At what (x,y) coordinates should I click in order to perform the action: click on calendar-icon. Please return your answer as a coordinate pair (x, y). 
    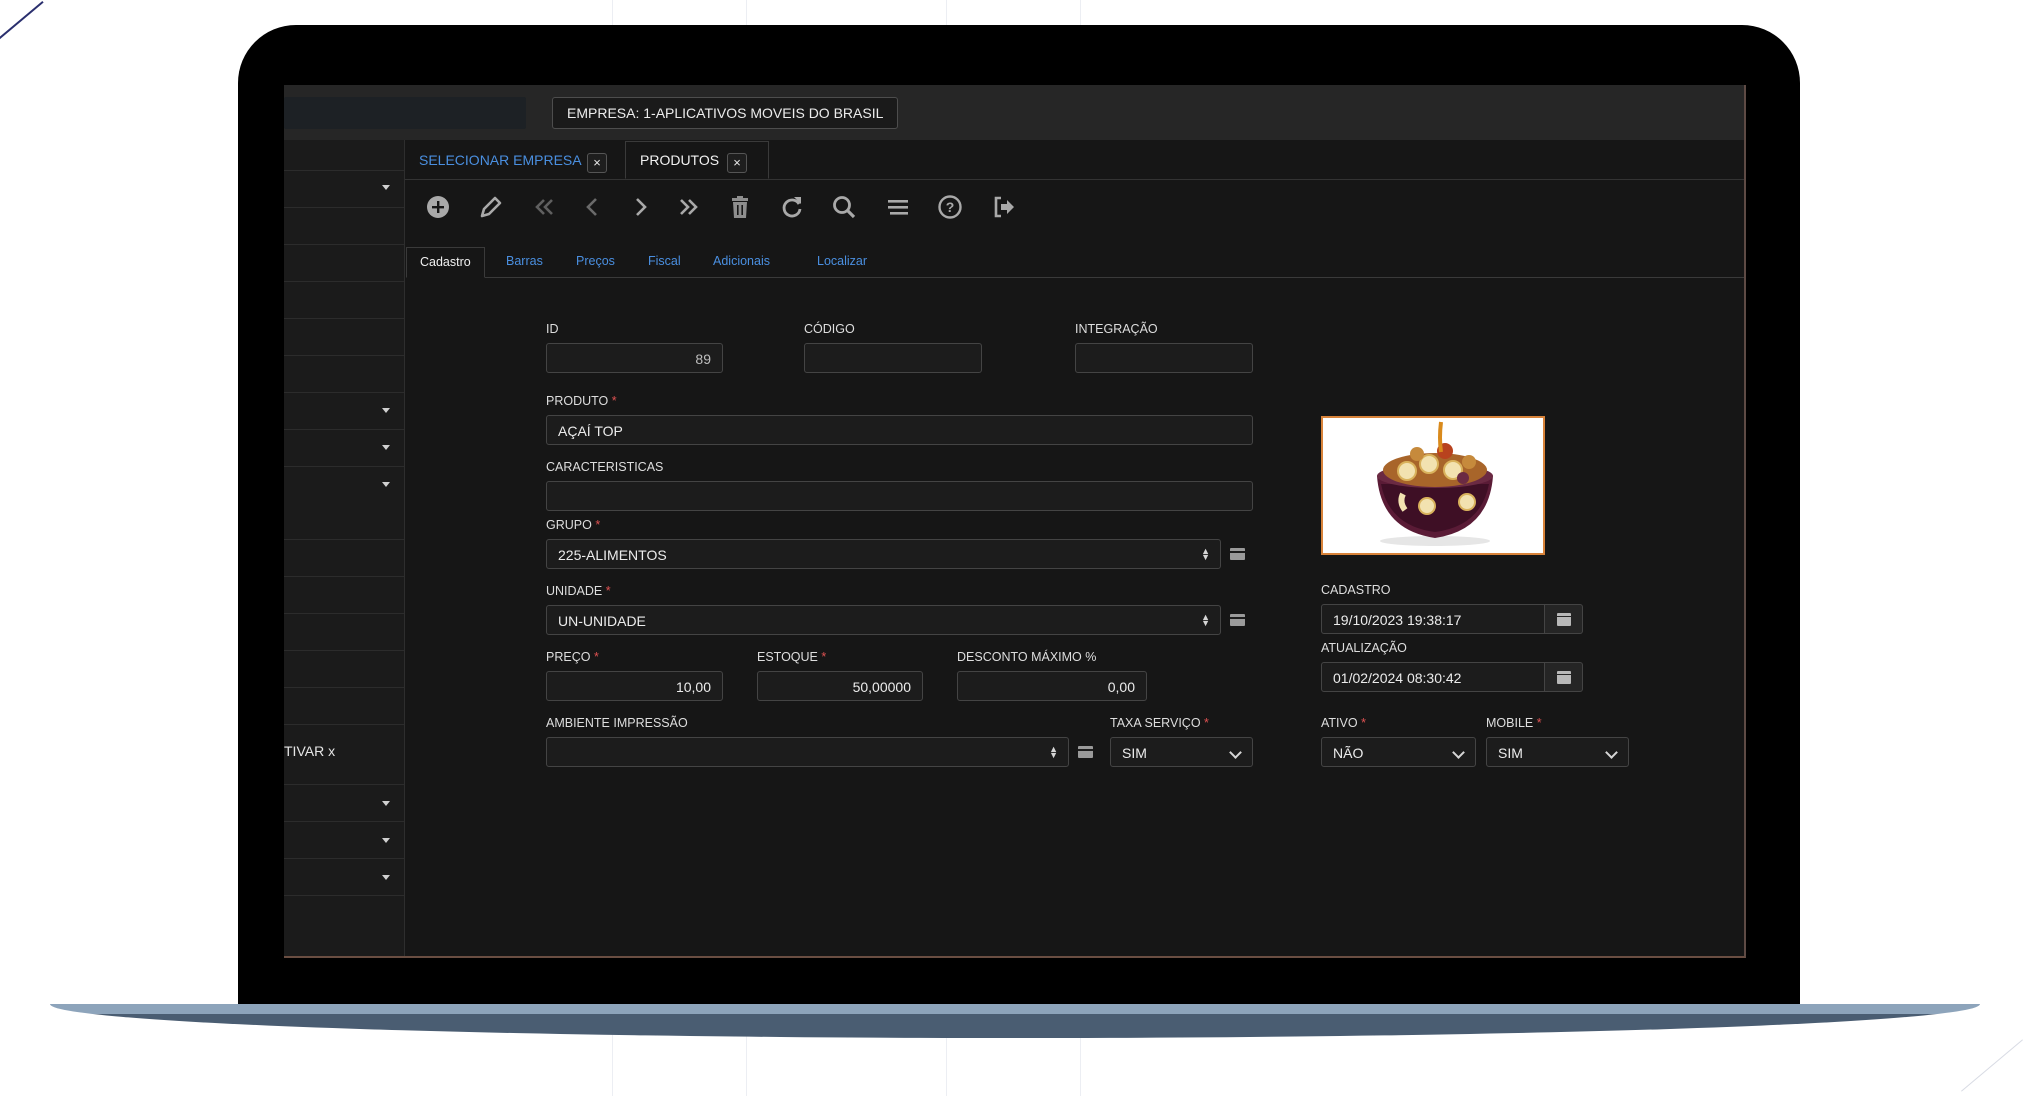
    Looking at the image, I should click on (1564, 619).